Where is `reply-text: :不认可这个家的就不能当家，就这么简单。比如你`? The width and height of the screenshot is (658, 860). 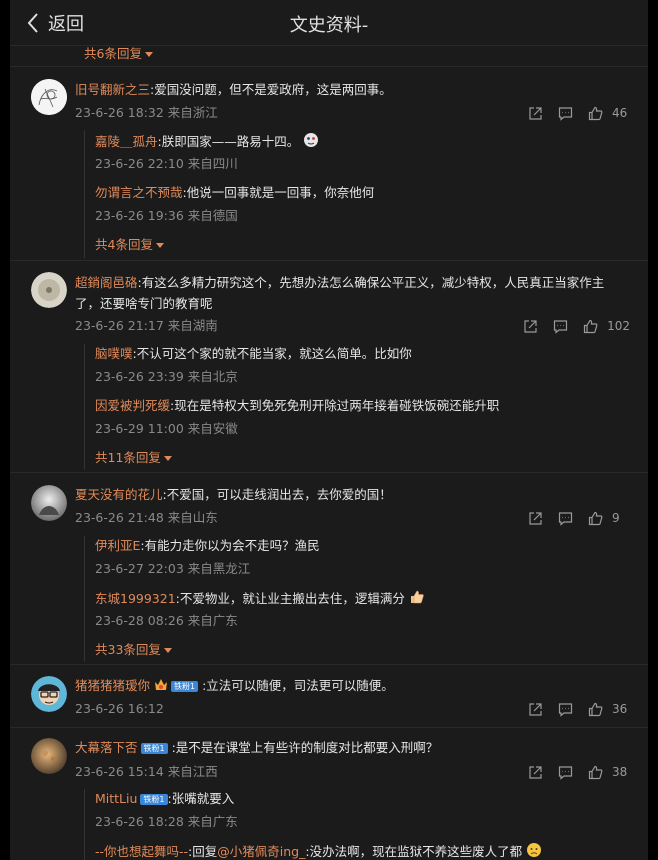
reply-text: :不认可这个家的就不能当家，就这么简单。比如你 is located at coordinates (272, 353).